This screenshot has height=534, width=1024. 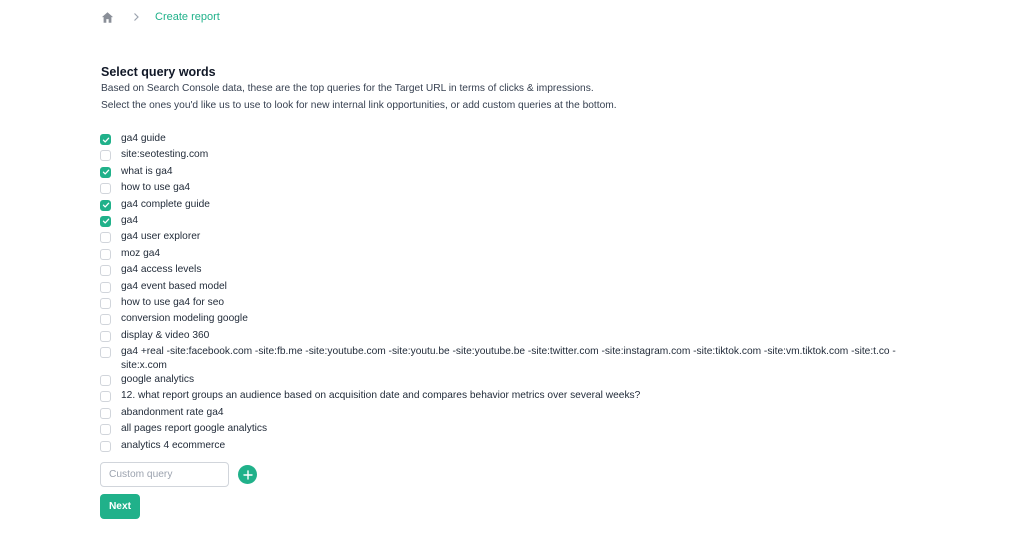 I want to click on query-item: ga4, so click(x=515, y=222).